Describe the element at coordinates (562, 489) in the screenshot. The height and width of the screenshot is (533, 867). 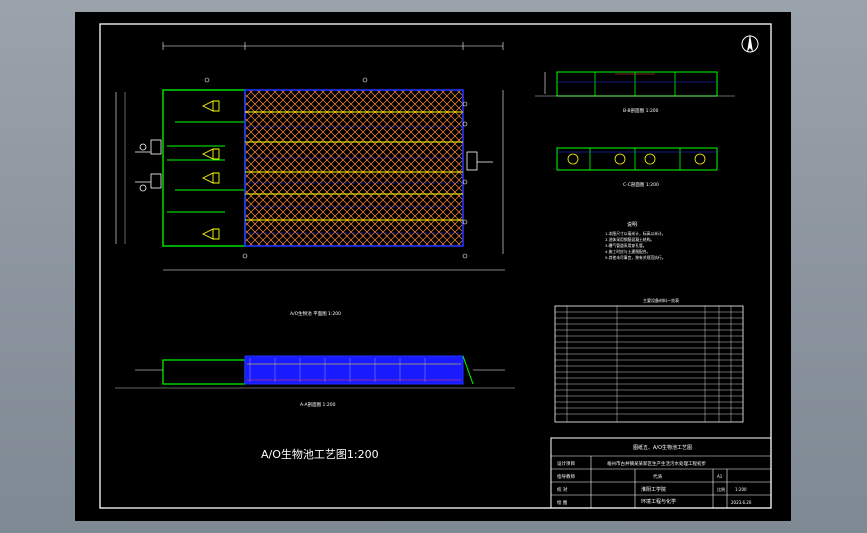
I see `row-check-label: 校 对` at that location.